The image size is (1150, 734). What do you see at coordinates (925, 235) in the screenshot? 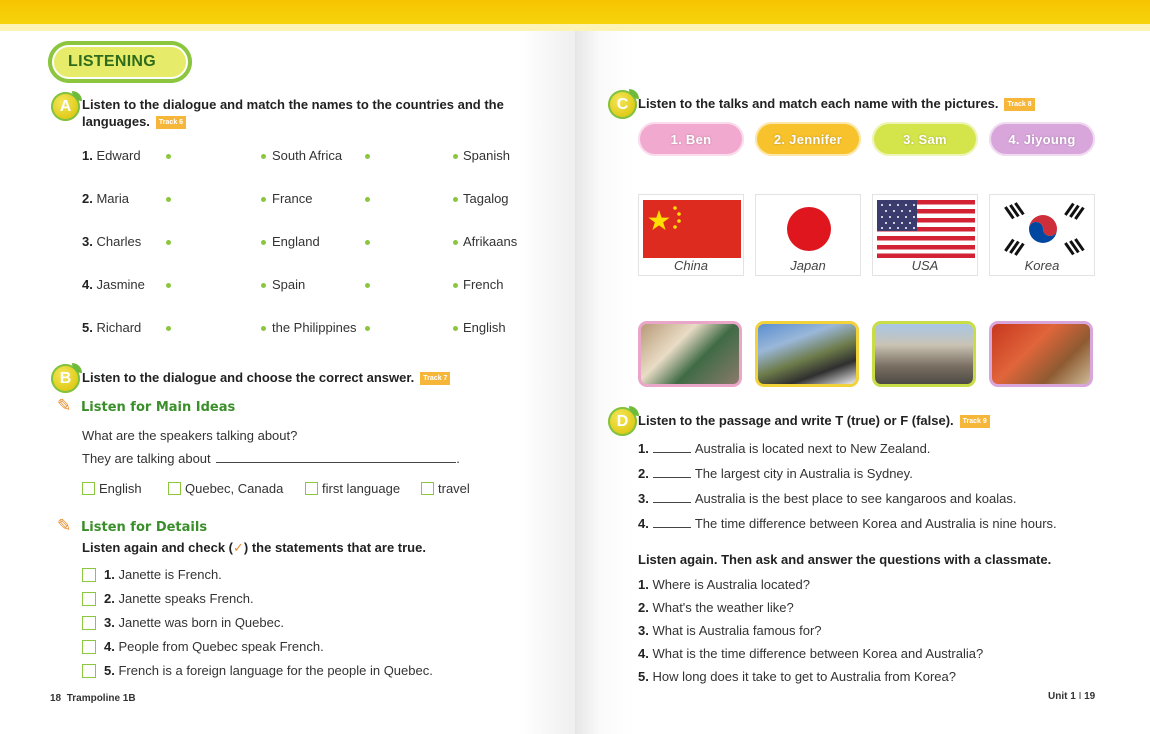
I see `flag-card-usa: USA` at bounding box center [925, 235].